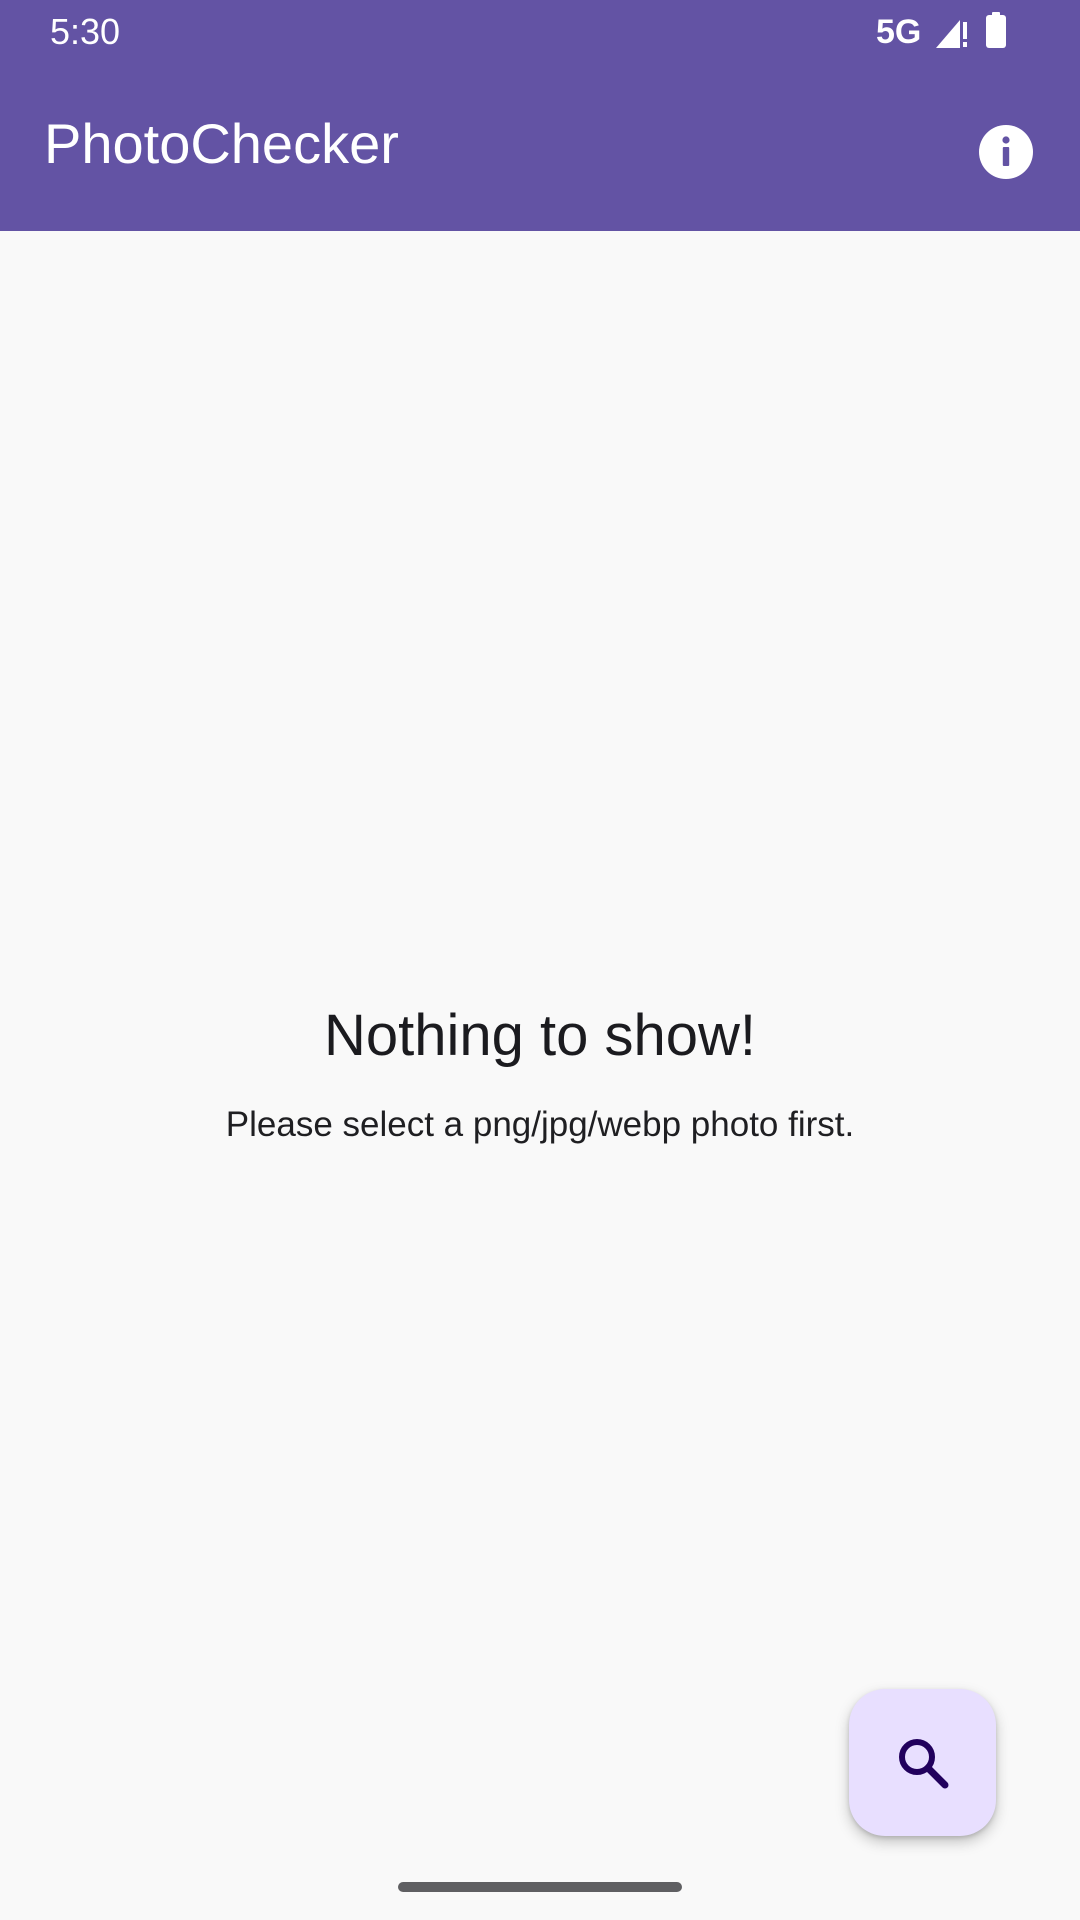 This screenshot has width=1080, height=1920. I want to click on search-icon, so click(923, 1763).